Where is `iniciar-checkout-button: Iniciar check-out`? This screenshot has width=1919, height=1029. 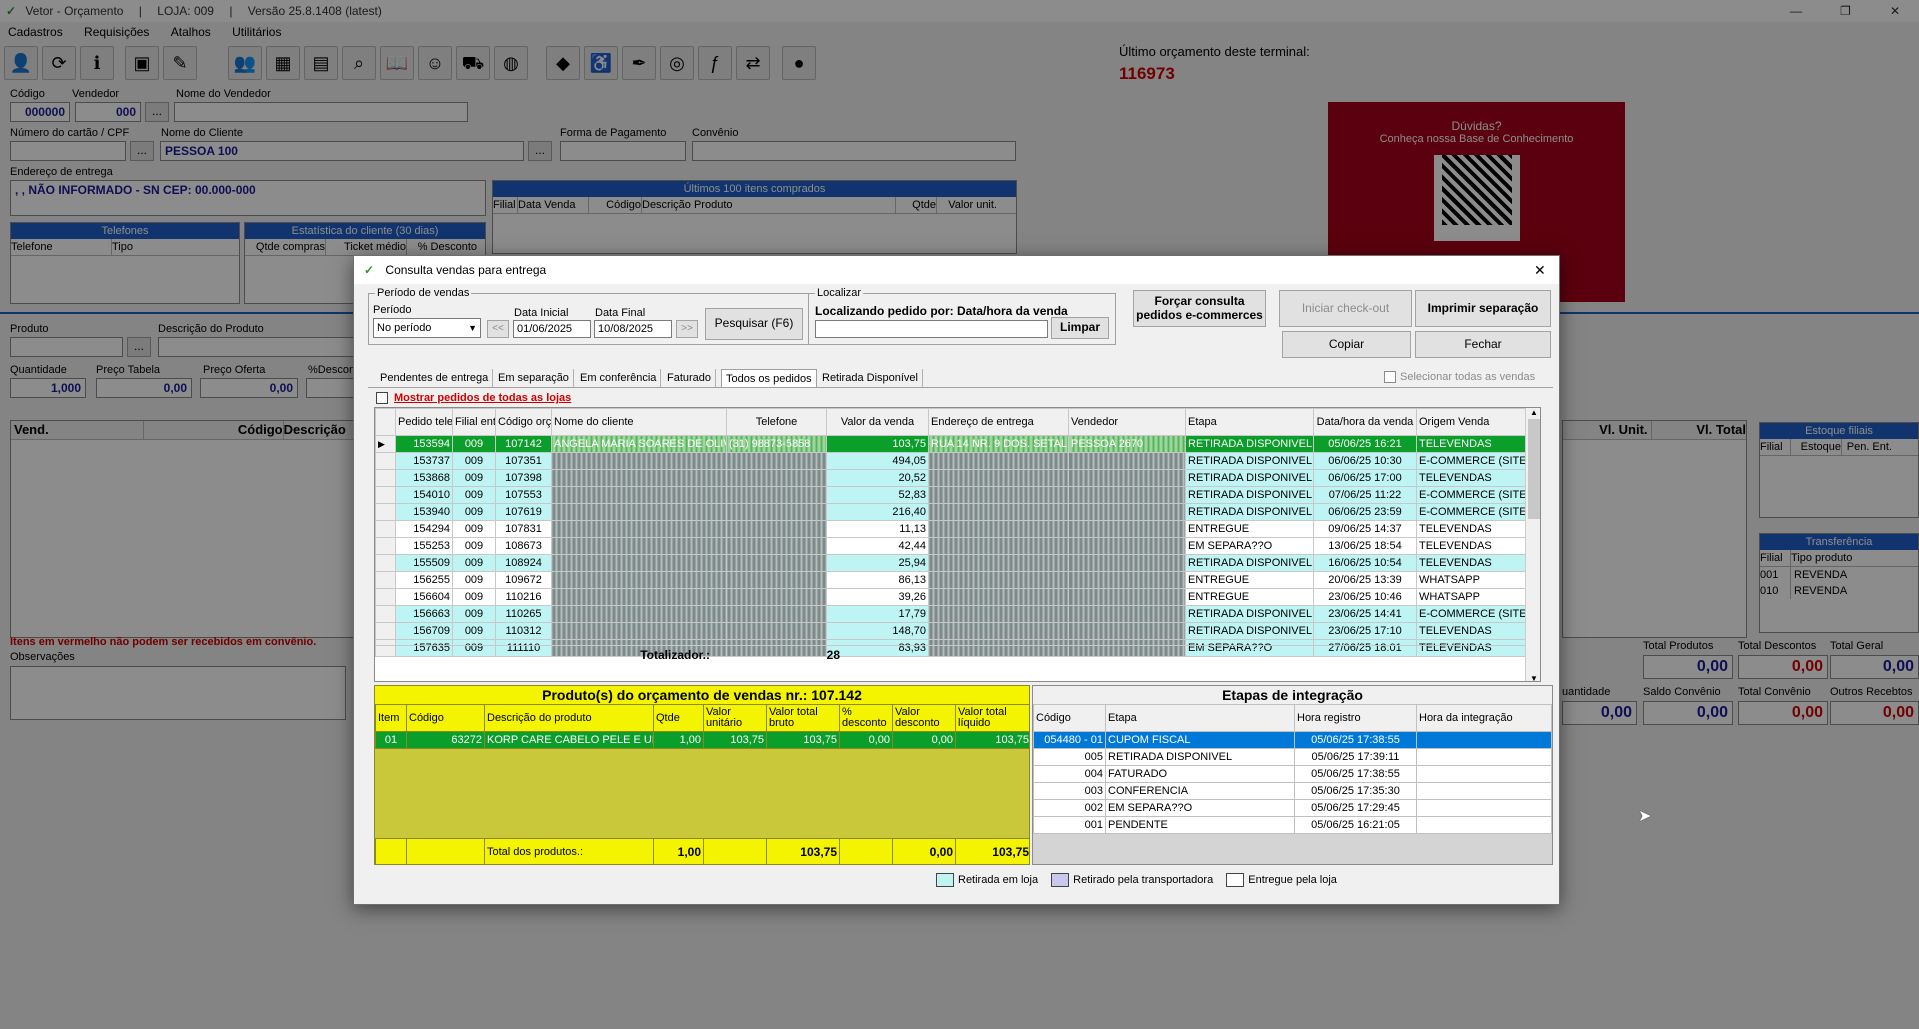
iniciar-checkout-button: Iniciar check-out is located at coordinates (1345, 308).